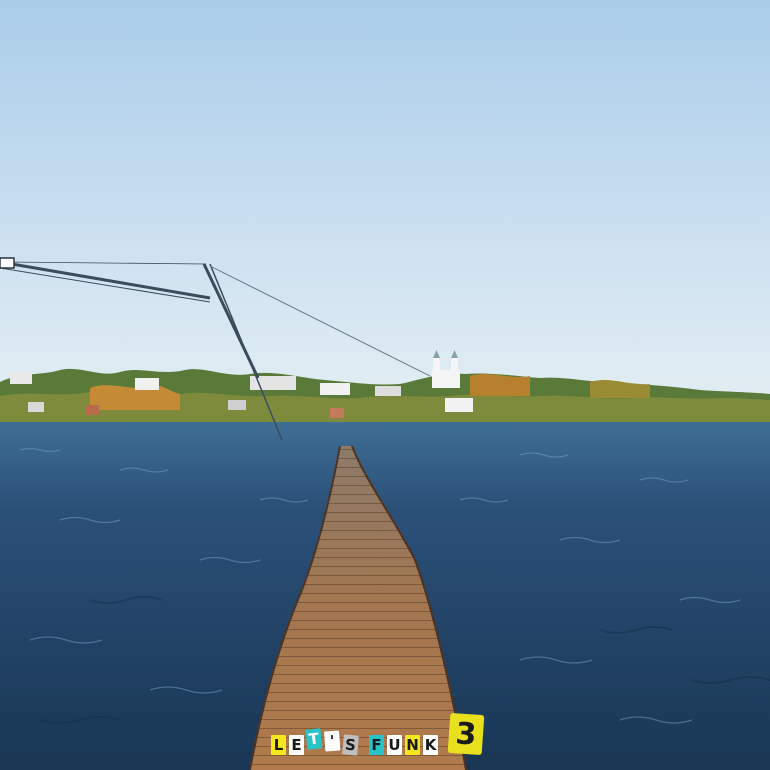 Image resolution: width=770 pixels, height=770 pixels. Describe the element at coordinates (332, 741) in the screenshot. I see `logo-letter: '` at that location.